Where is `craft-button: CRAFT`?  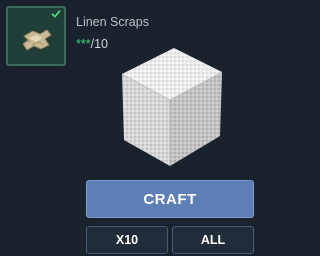
craft-button: CRAFT is located at coordinates (170, 199).